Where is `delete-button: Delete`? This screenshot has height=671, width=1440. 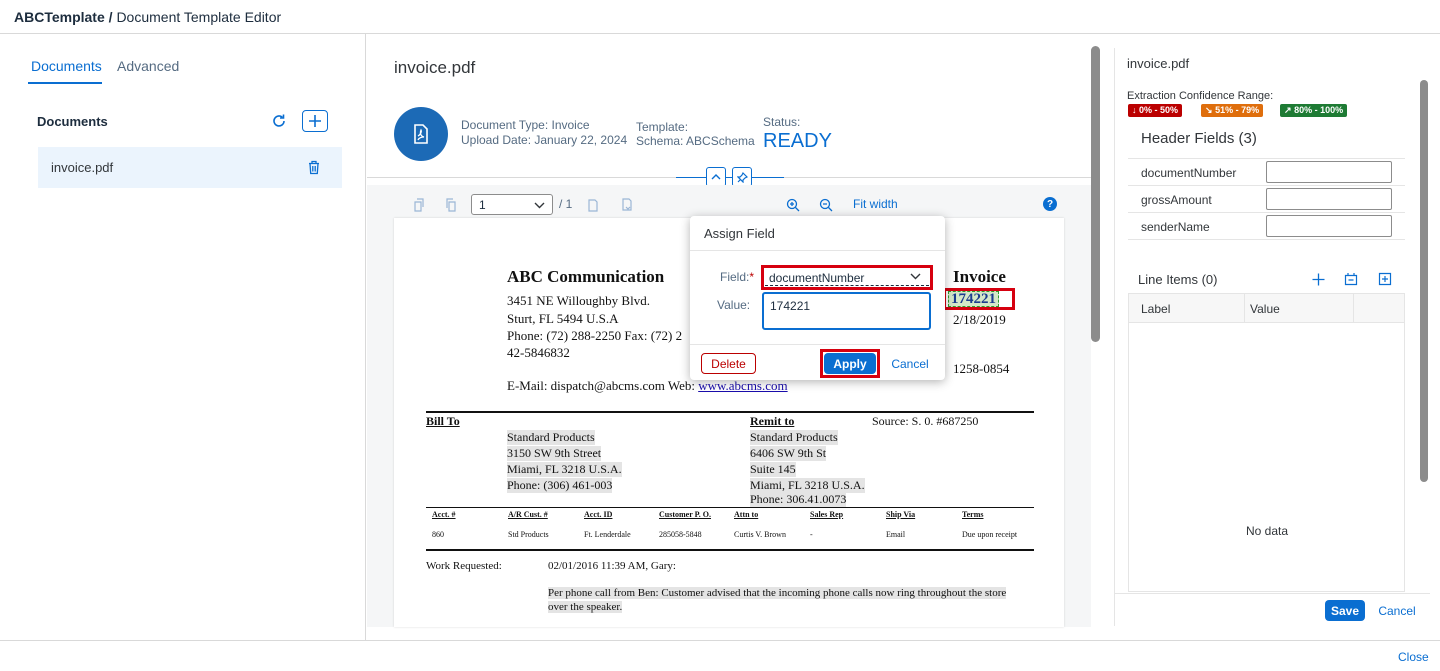
delete-button: Delete is located at coordinates (728, 363).